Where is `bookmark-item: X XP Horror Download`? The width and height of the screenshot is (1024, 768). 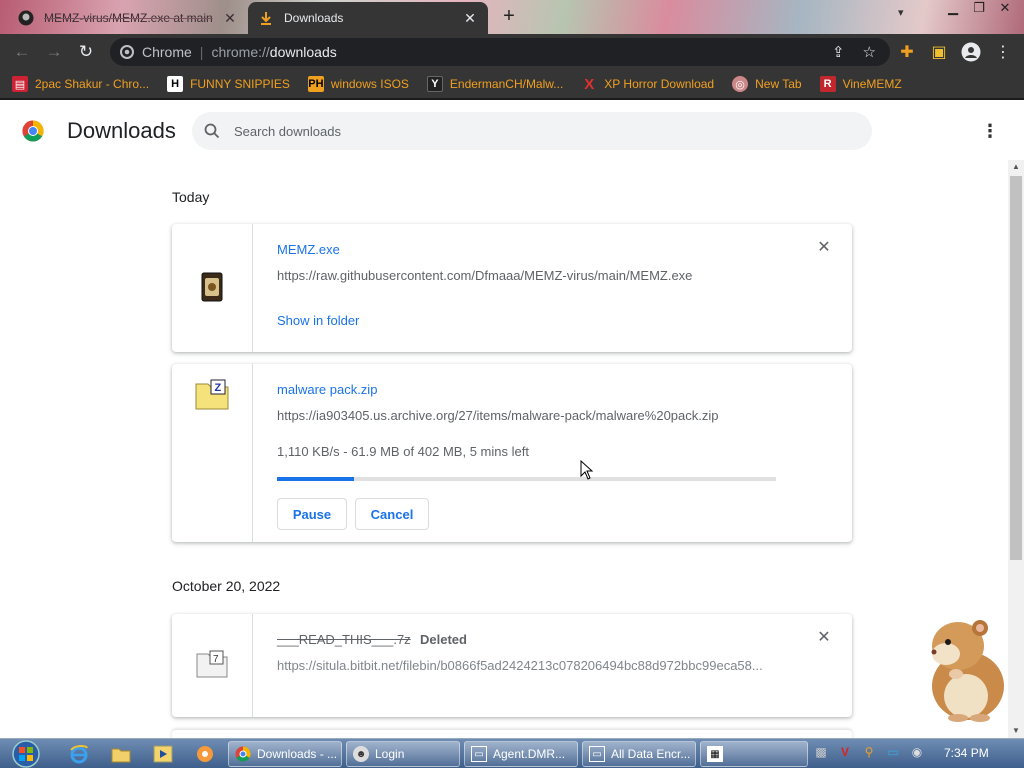 bookmark-item: X XP Horror Download is located at coordinates (648, 84).